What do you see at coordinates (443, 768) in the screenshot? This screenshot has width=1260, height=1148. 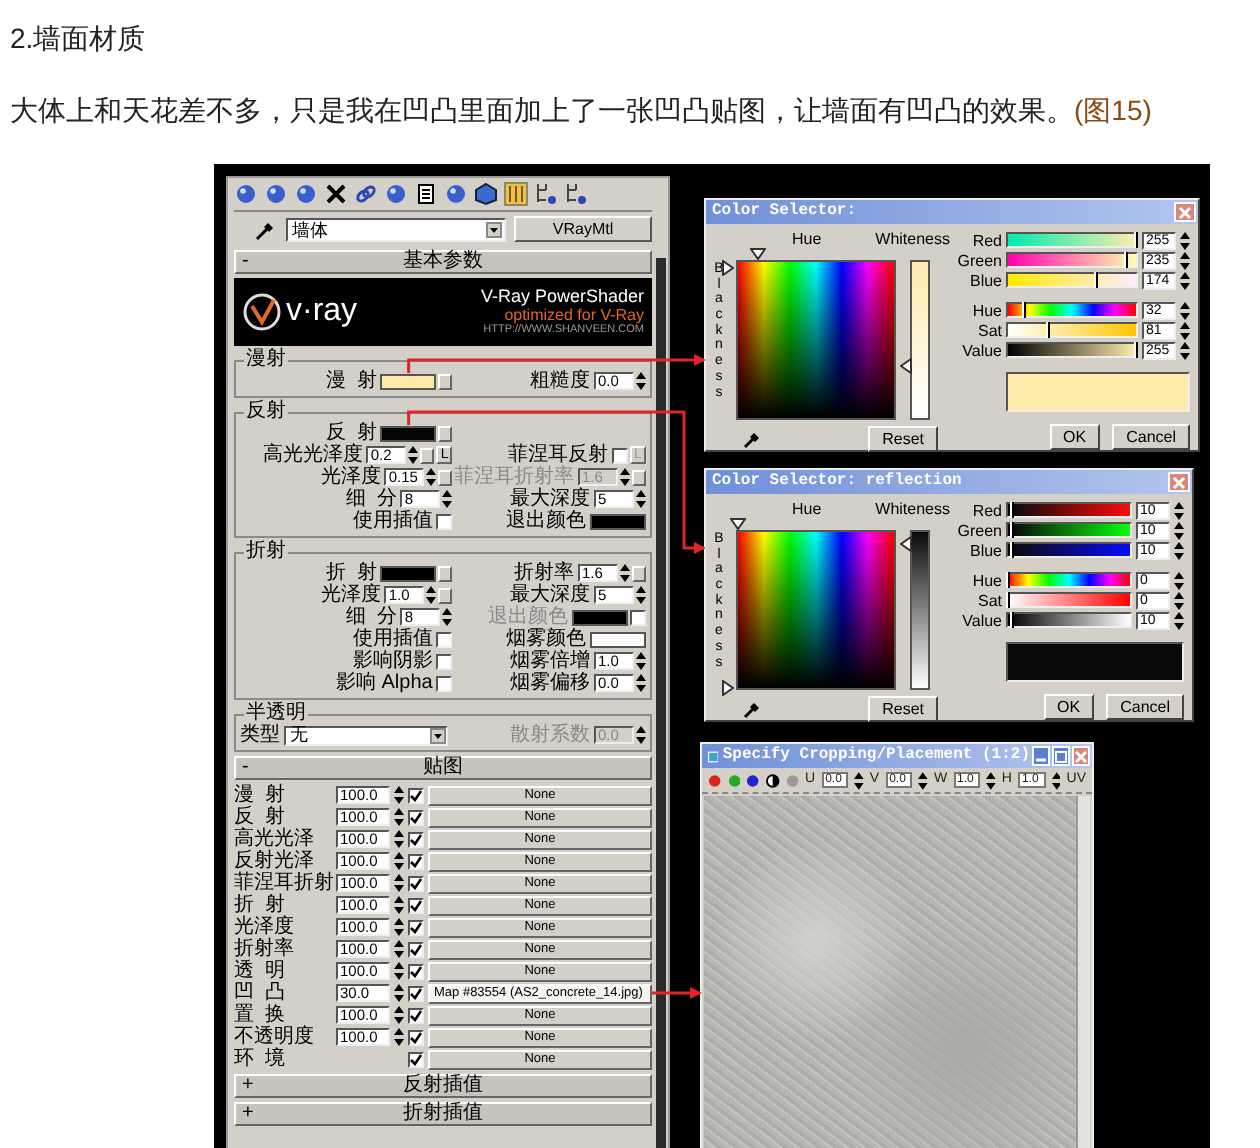 I see `rollout-header: - 贴图` at bounding box center [443, 768].